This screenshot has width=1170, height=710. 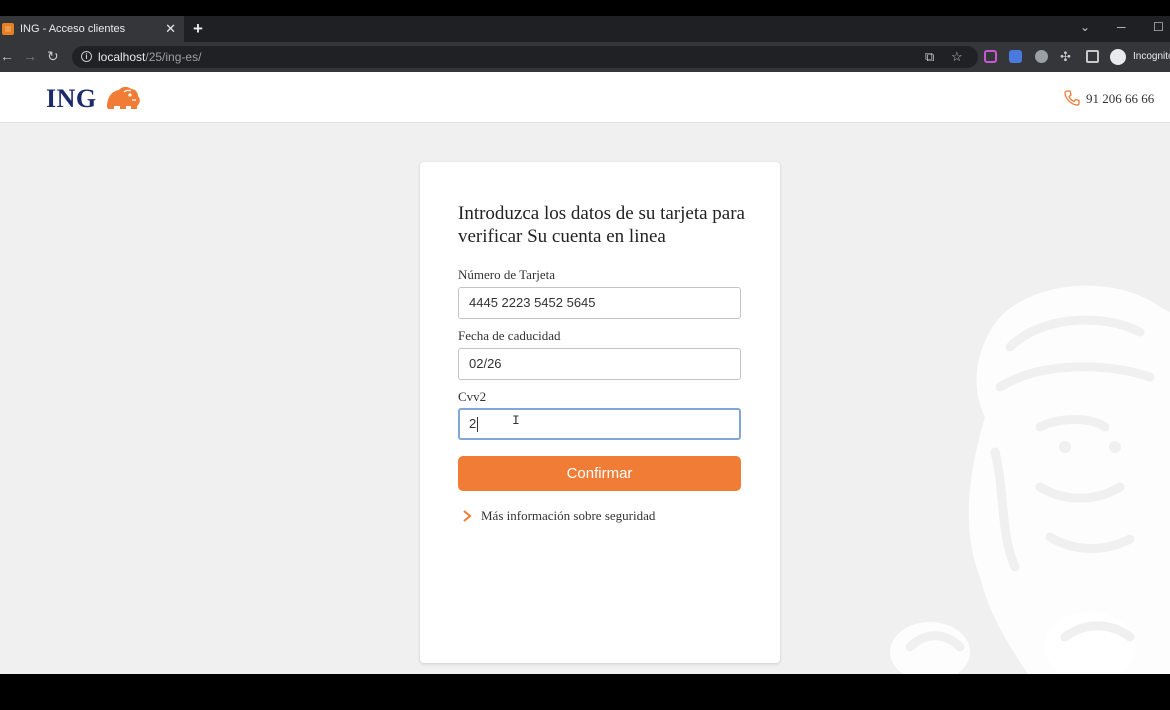 What do you see at coordinates (568, 515) in the screenshot?
I see `security-info-text: Más información sobre seguridad` at bounding box center [568, 515].